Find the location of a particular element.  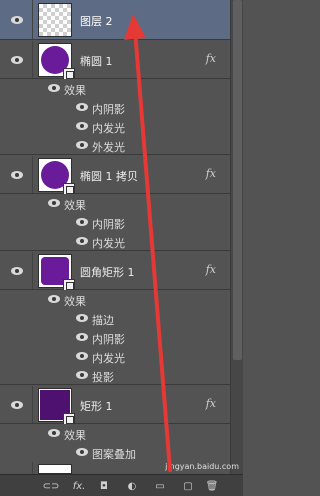

watermark: jingyan.baidu.com is located at coordinates (202, 466).